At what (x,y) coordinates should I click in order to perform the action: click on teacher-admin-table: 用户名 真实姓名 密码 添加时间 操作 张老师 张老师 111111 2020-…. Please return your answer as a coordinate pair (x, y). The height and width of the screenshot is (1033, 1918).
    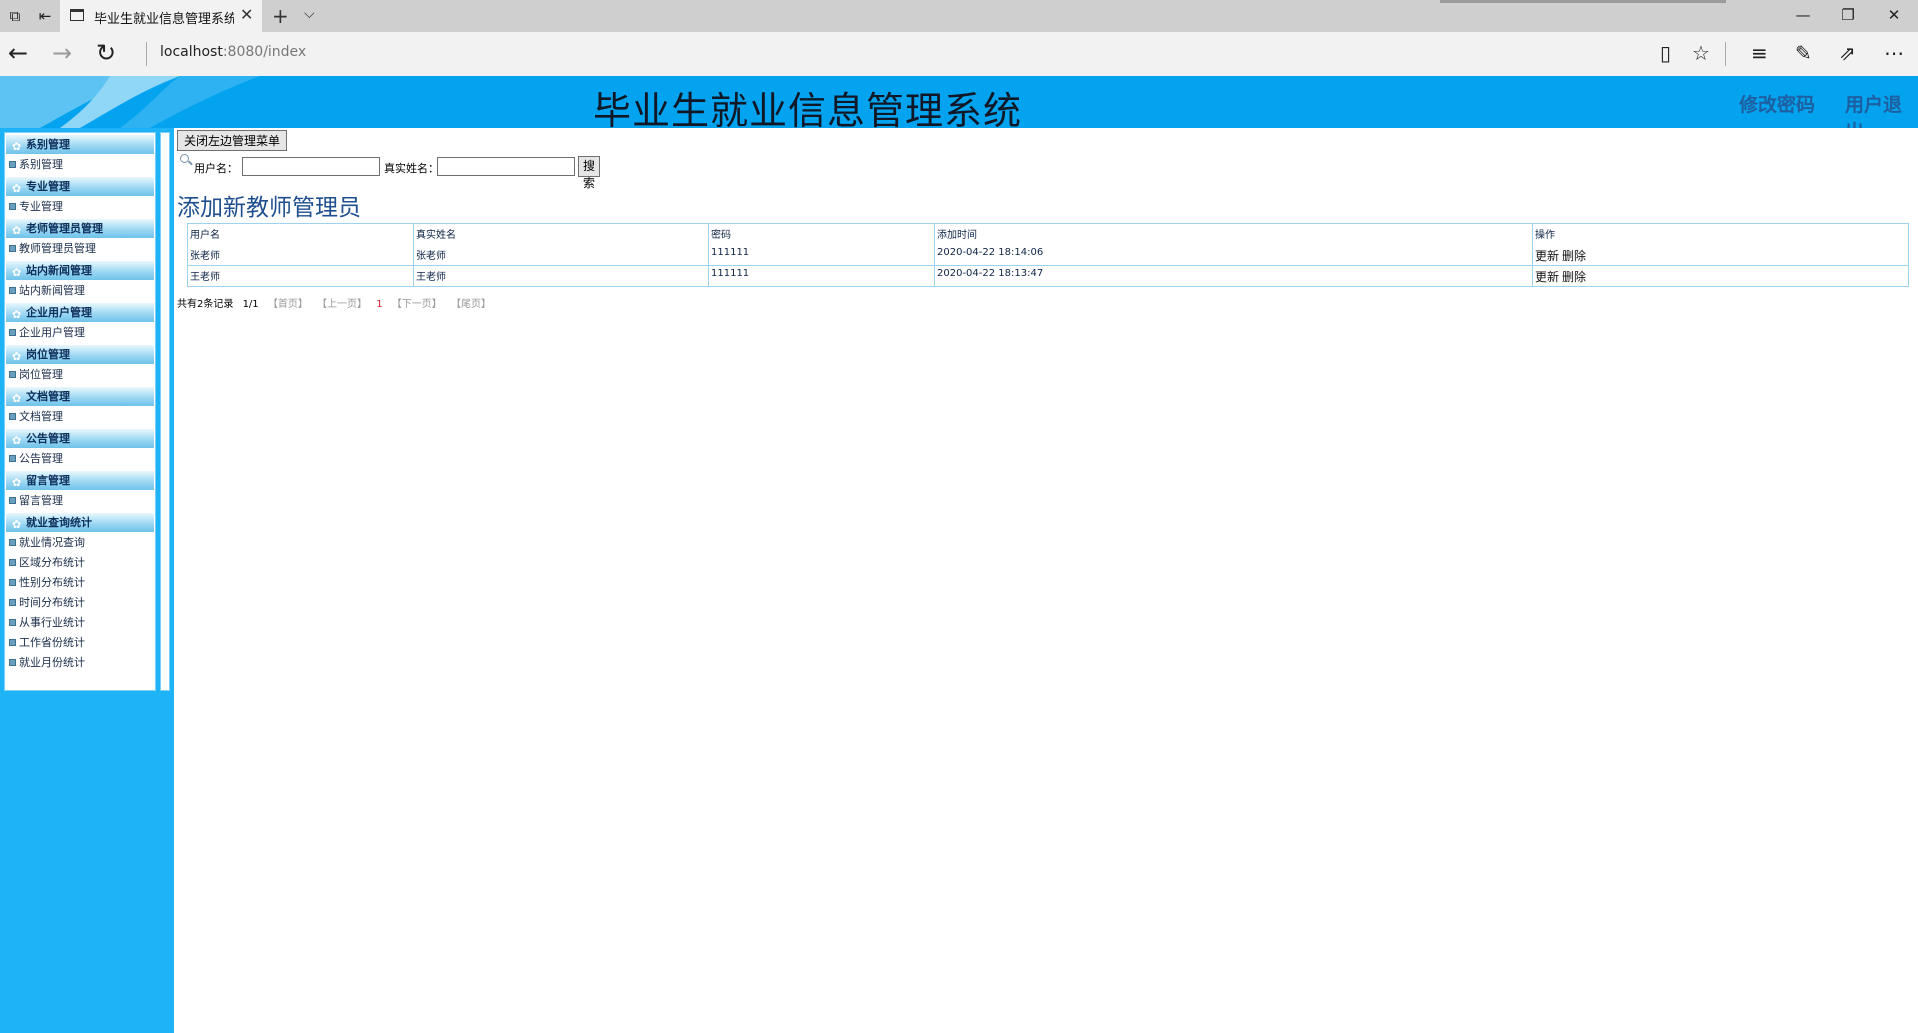
    Looking at the image, I should click on (1048, 255).